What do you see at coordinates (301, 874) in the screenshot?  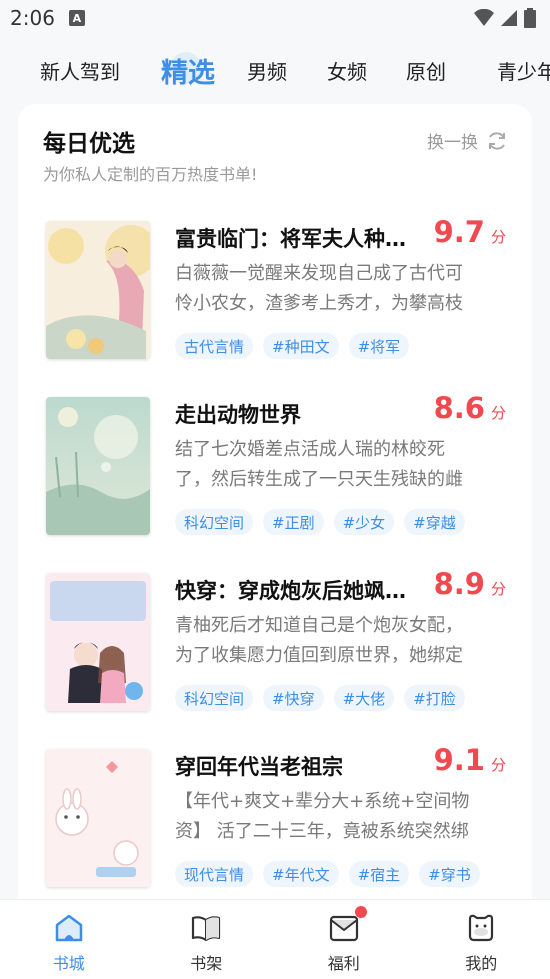 I see `book-tag: #年代文` at bounding box center [301, 874].